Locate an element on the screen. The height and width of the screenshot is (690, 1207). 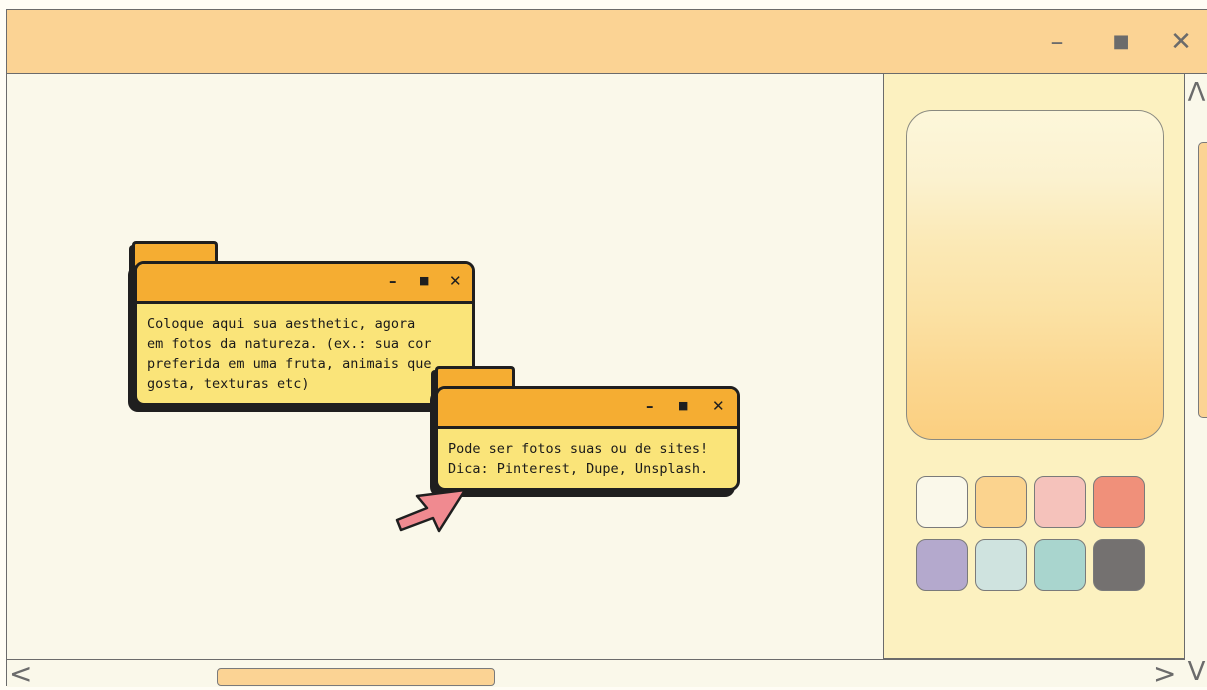
popup-line-1: Coloque aqui sua aesthetic, agora is located at coordinates (281, 324).